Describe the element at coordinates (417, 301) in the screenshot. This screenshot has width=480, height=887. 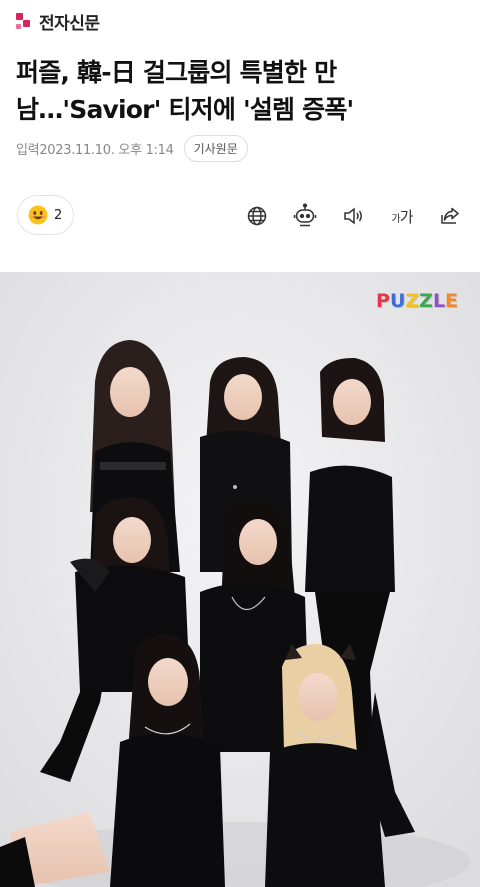
I see `puzzle-watermark-logo: PUZZLE` at that location.